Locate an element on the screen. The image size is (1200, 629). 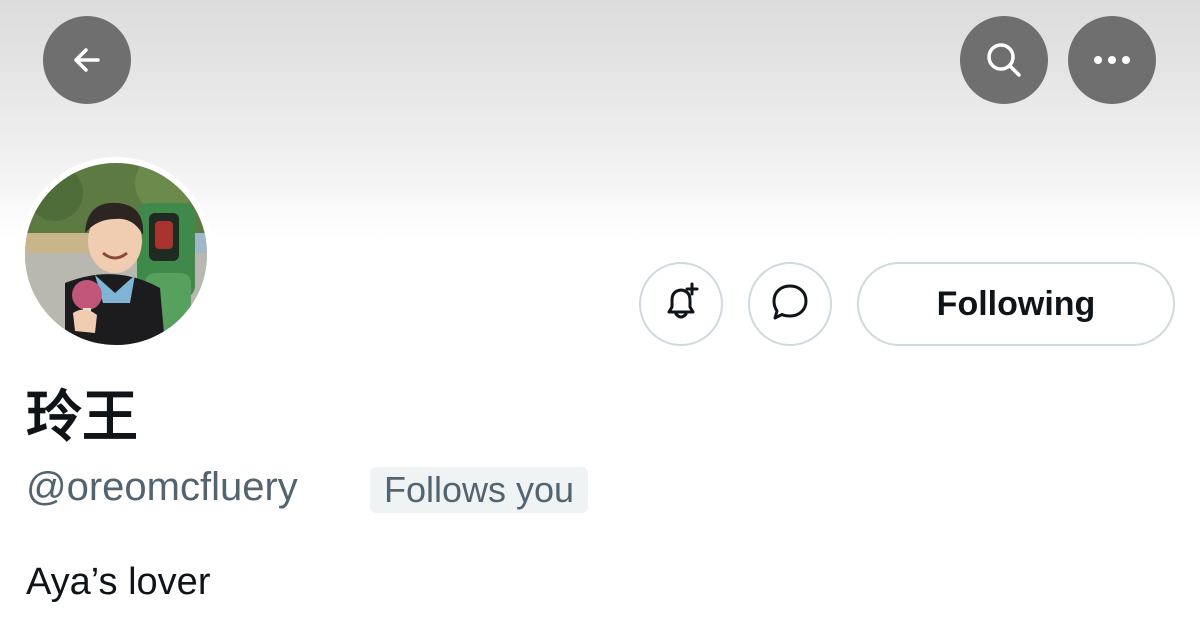
notifications-button is located at coordinates (681, 304).